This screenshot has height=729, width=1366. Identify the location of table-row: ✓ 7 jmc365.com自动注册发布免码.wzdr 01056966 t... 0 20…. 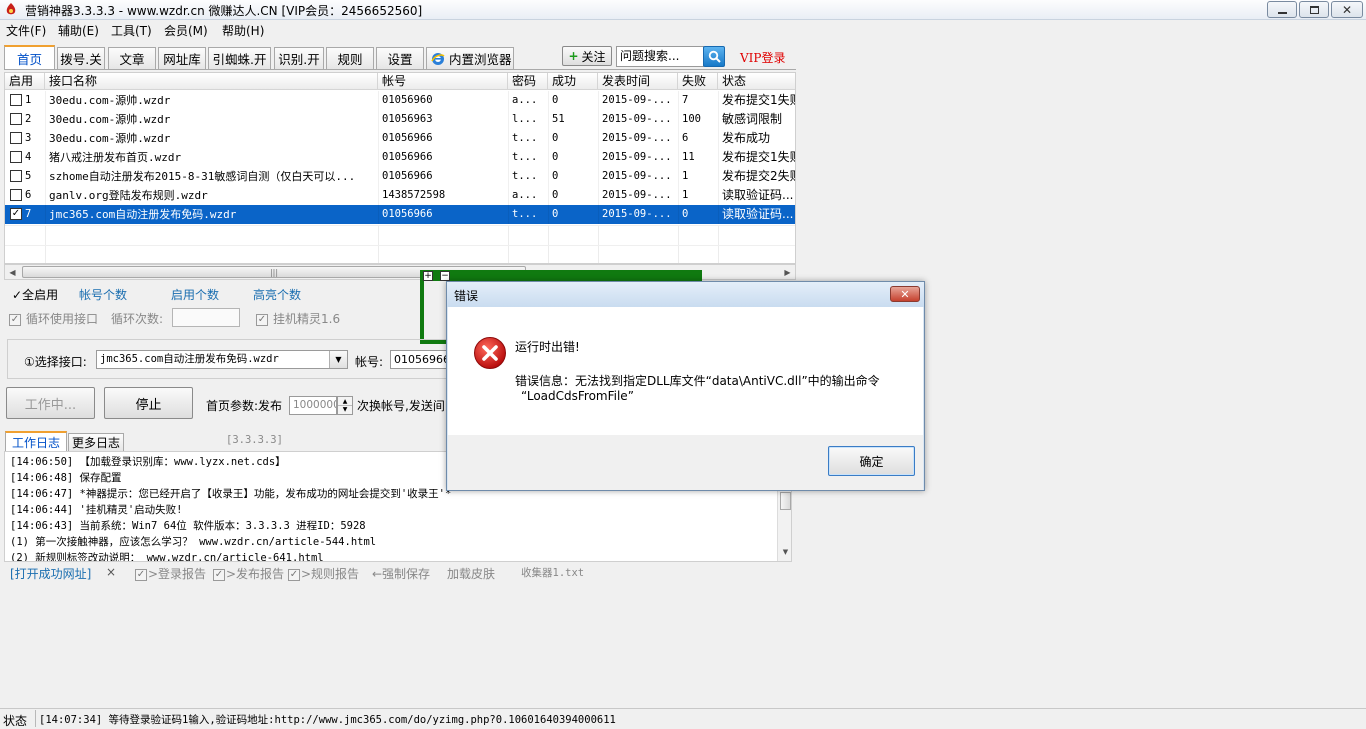
(400, 214).